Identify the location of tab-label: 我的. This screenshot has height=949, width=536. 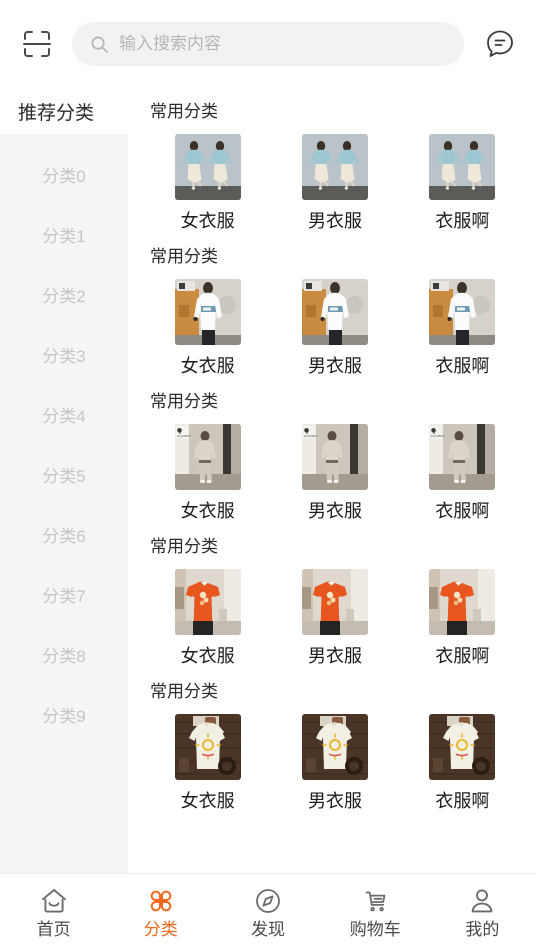
(482, 929).